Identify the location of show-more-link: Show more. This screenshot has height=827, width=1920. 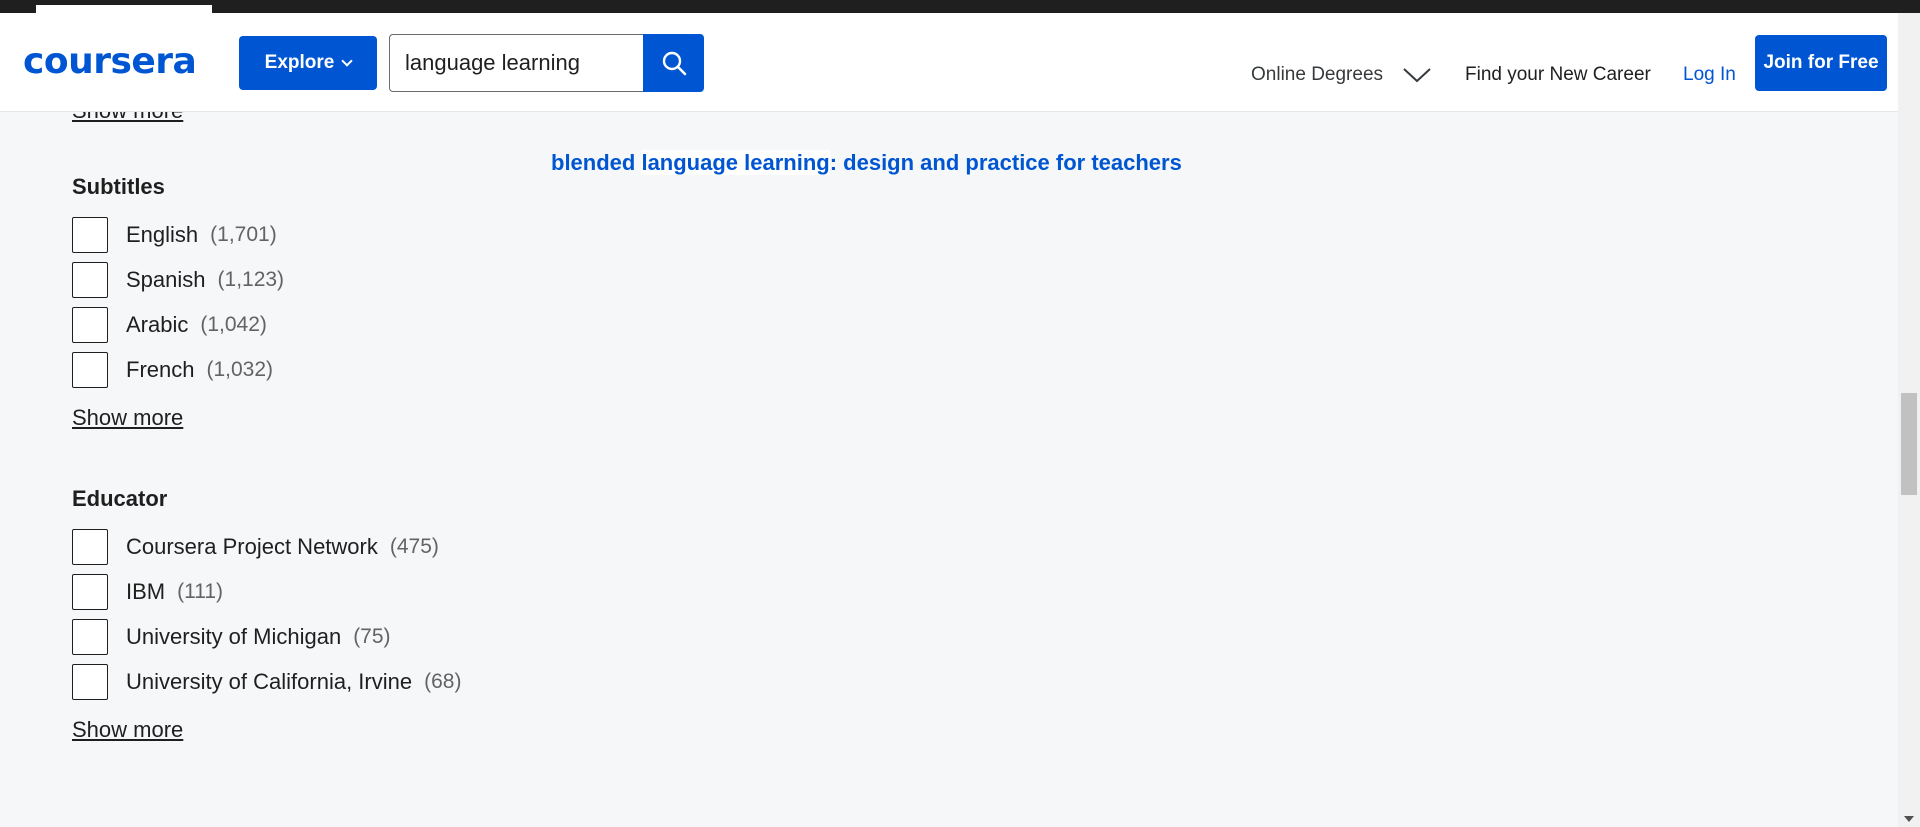
(127, 118).